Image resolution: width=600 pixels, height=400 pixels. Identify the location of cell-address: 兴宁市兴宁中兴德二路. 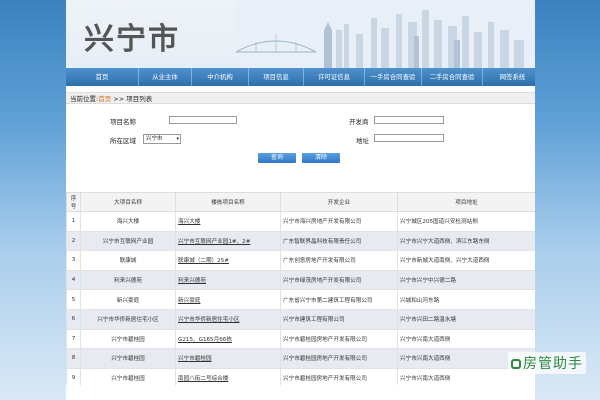
(466, 280).